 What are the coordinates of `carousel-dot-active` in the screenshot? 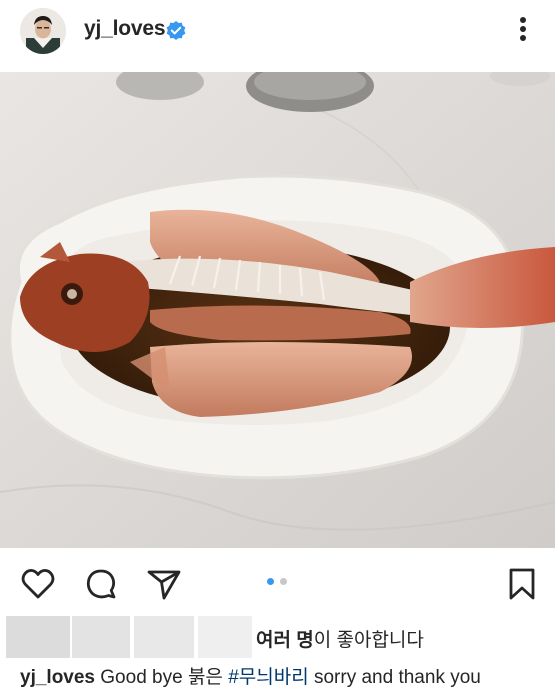 It's located at (270, 581).